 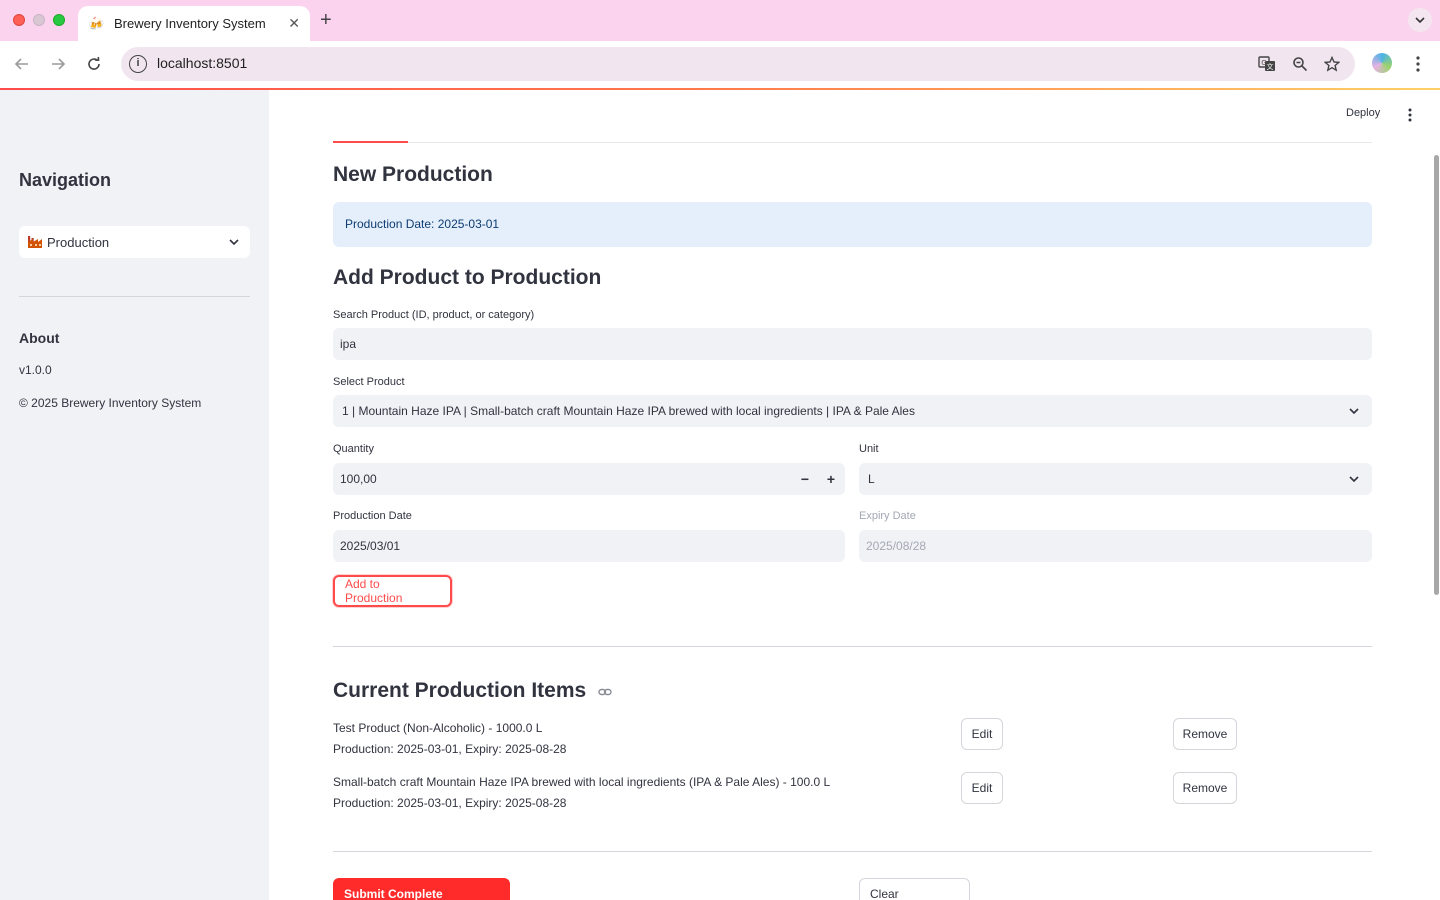 What do you see at coordinates (370, 546) in the screenshot?
I see `production-date-value: 2025/03/01` at bounding box center [370, 546].